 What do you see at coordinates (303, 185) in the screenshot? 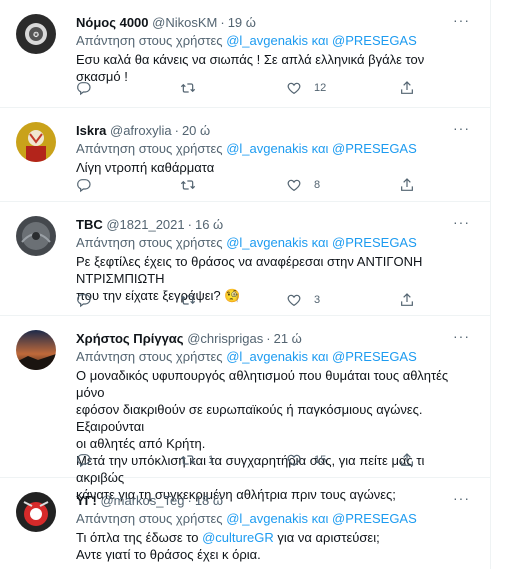
I see `like-button: 8` at bounding box center [303, 185].